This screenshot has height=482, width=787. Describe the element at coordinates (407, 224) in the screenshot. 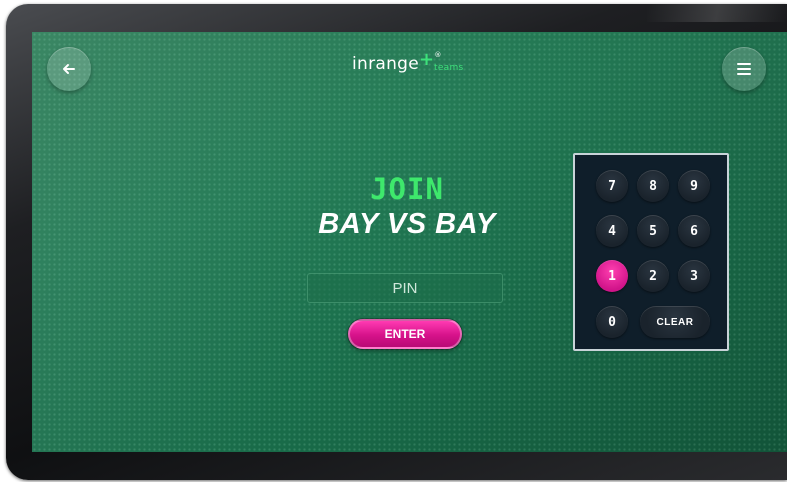

I see `event-name: BAY VS BAY` at that location.